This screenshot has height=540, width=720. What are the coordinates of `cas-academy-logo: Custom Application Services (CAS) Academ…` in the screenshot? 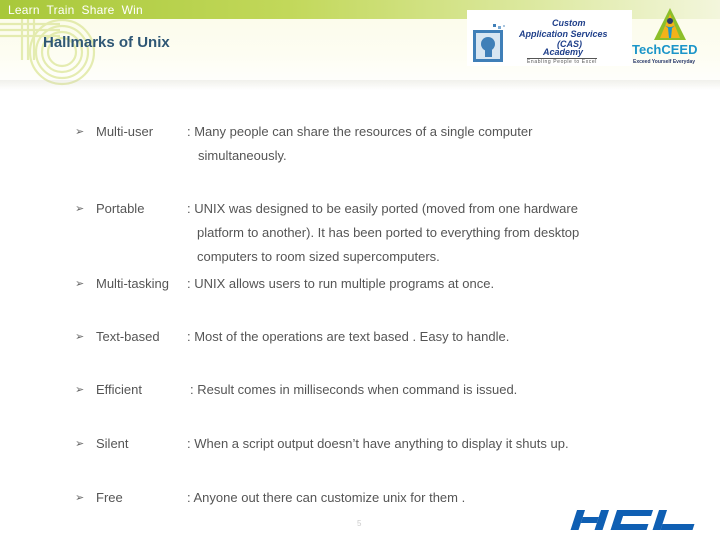 It's located at (549, 38).